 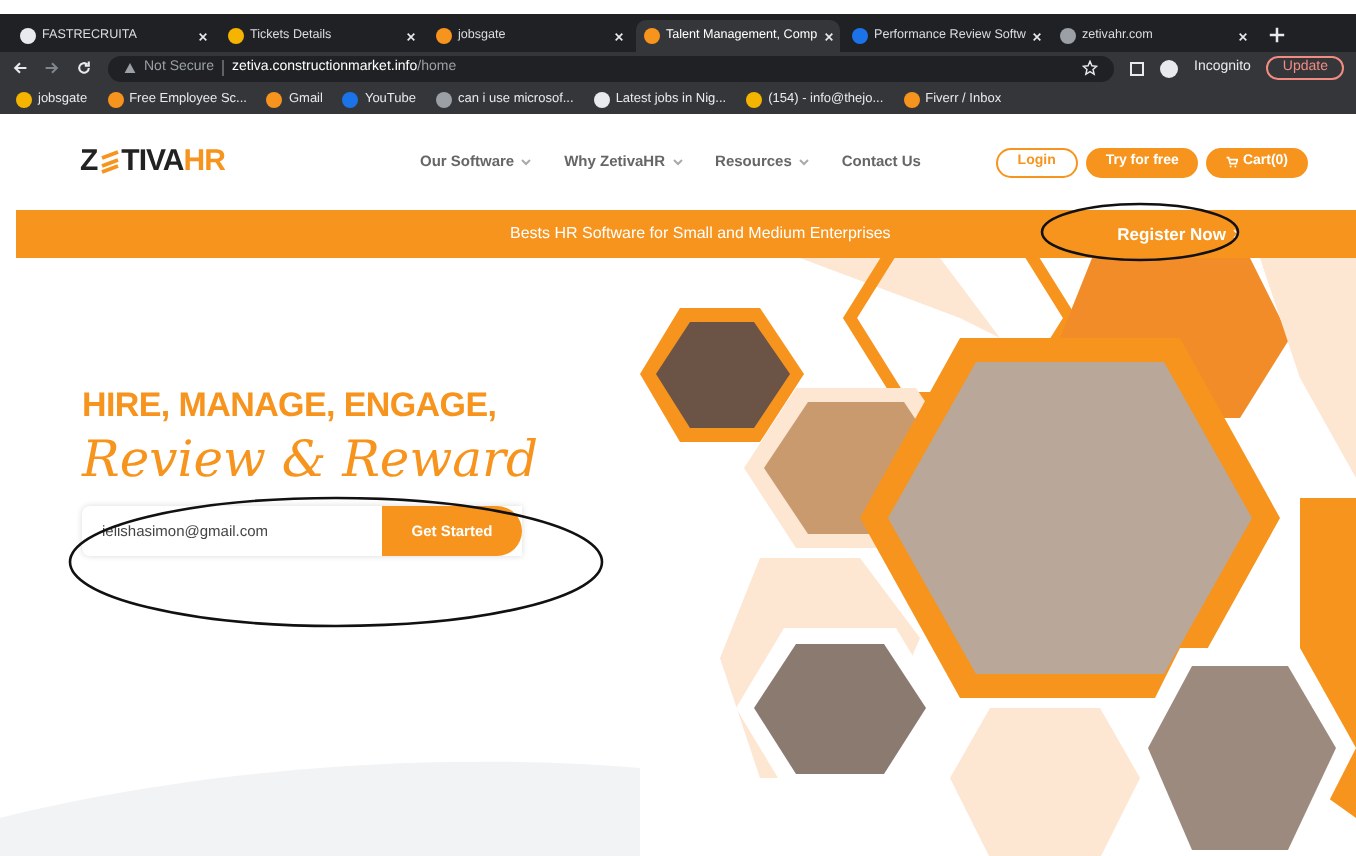 What do you see at coordinates (109, 162) in the screenshot?
I see `logo-mark-icon` at bounding box center [109, 162].